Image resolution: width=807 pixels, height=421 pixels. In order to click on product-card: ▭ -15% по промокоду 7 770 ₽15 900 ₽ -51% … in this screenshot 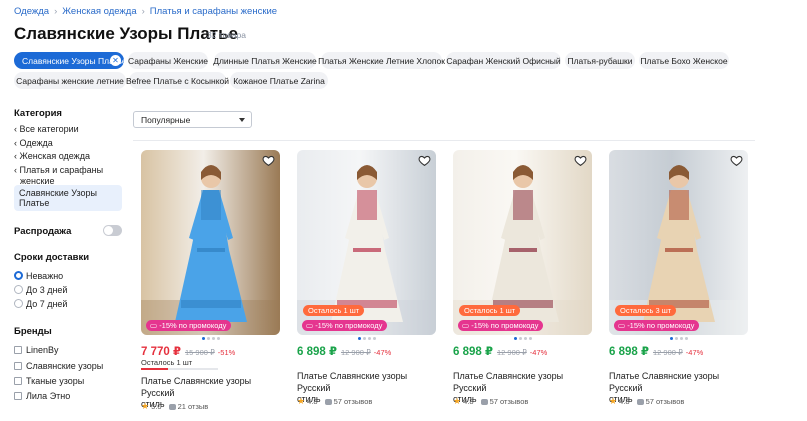, I will do `click(210, 280)`.